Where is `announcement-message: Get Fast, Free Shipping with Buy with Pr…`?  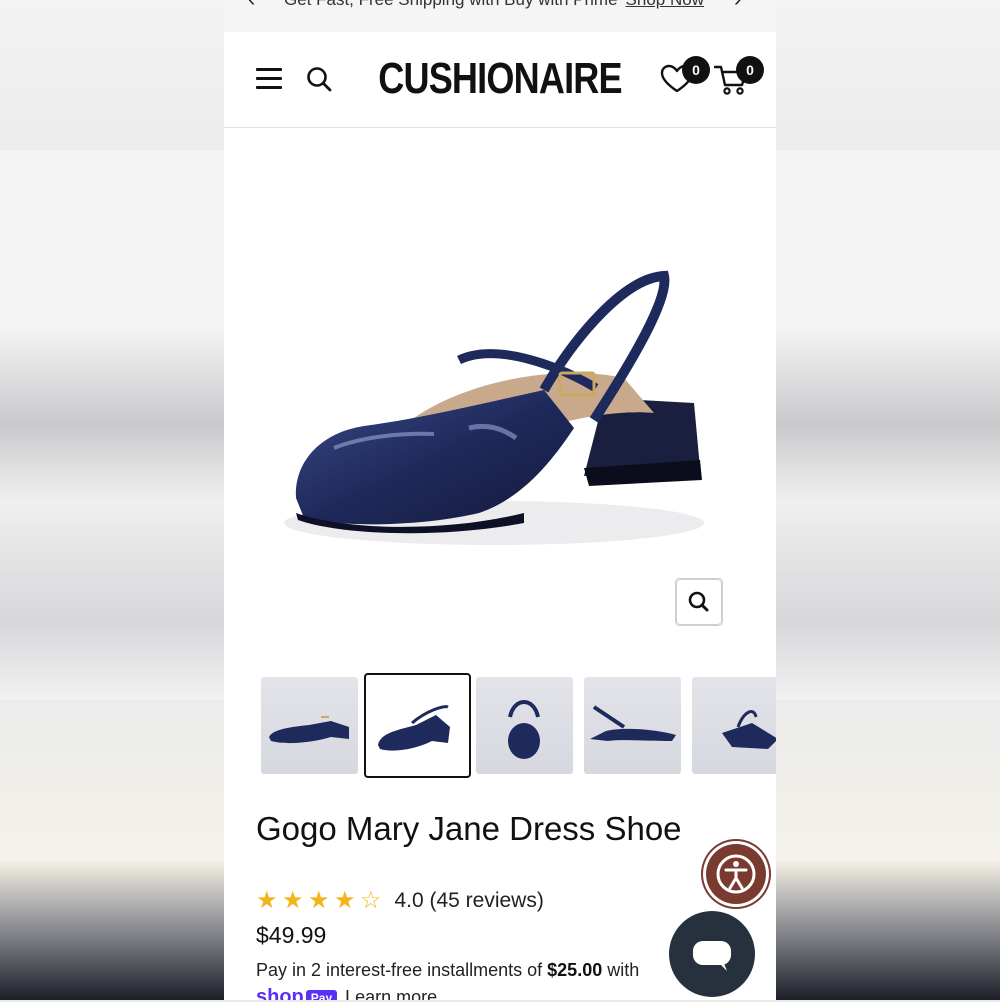
announcement-message: Get Fast, Free Shipping with Buy with Pr… is located at coordinates (451, 4).